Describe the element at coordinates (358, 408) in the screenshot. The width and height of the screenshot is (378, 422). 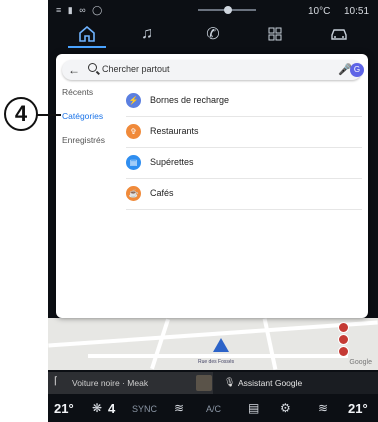
I see `right-temperature: 21°` at that location.